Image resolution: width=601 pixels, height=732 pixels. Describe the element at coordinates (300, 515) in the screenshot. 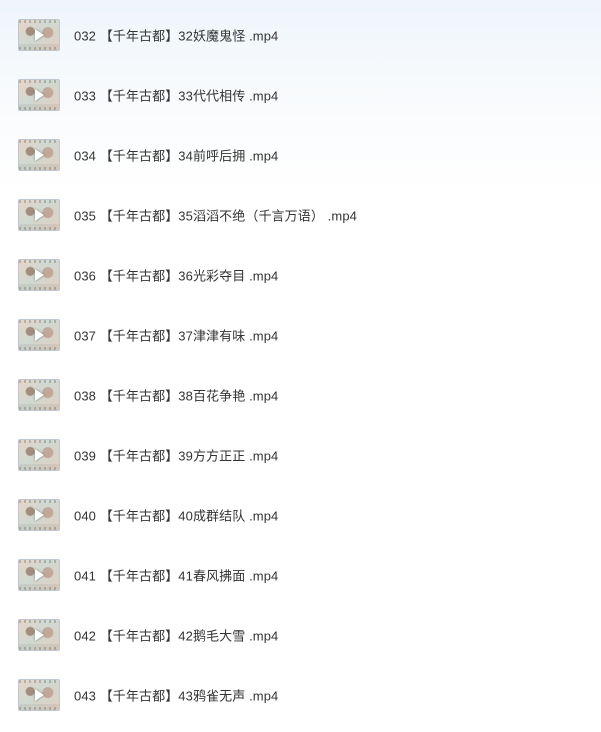

I see `file-row: 040 【千年古都】40成群结队 .mp4` at that location.